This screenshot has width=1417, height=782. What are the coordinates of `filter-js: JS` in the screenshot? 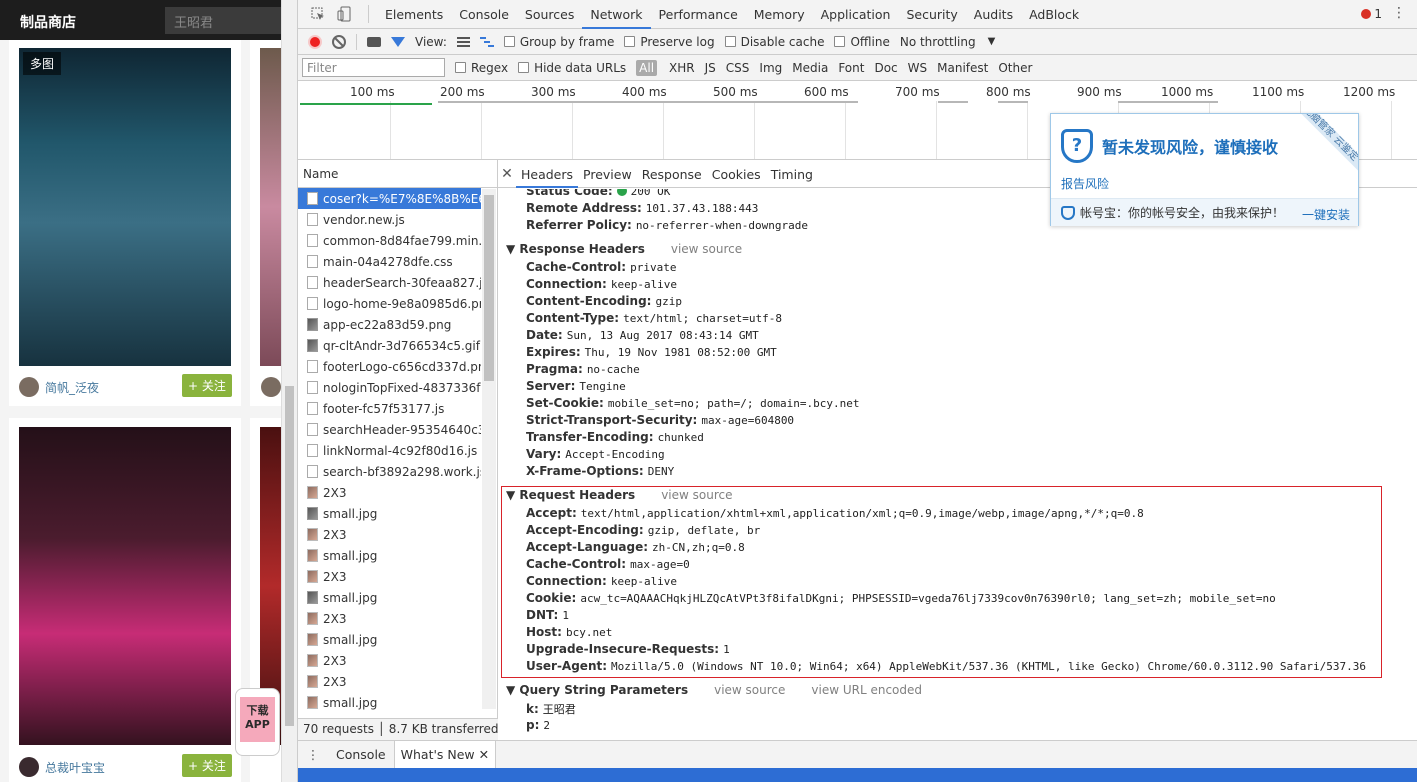 It's located at (710, 68).